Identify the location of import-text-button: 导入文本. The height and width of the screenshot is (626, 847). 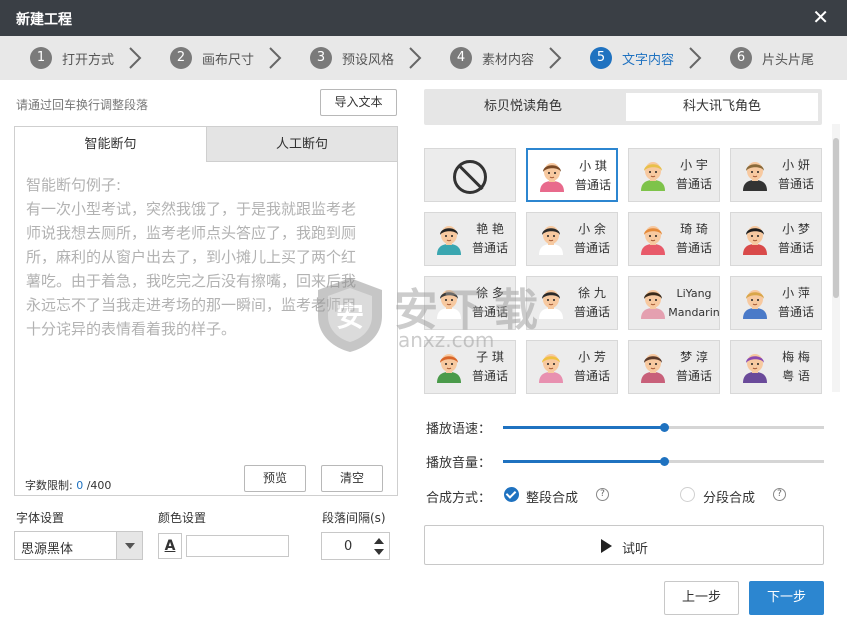
(358, 102).